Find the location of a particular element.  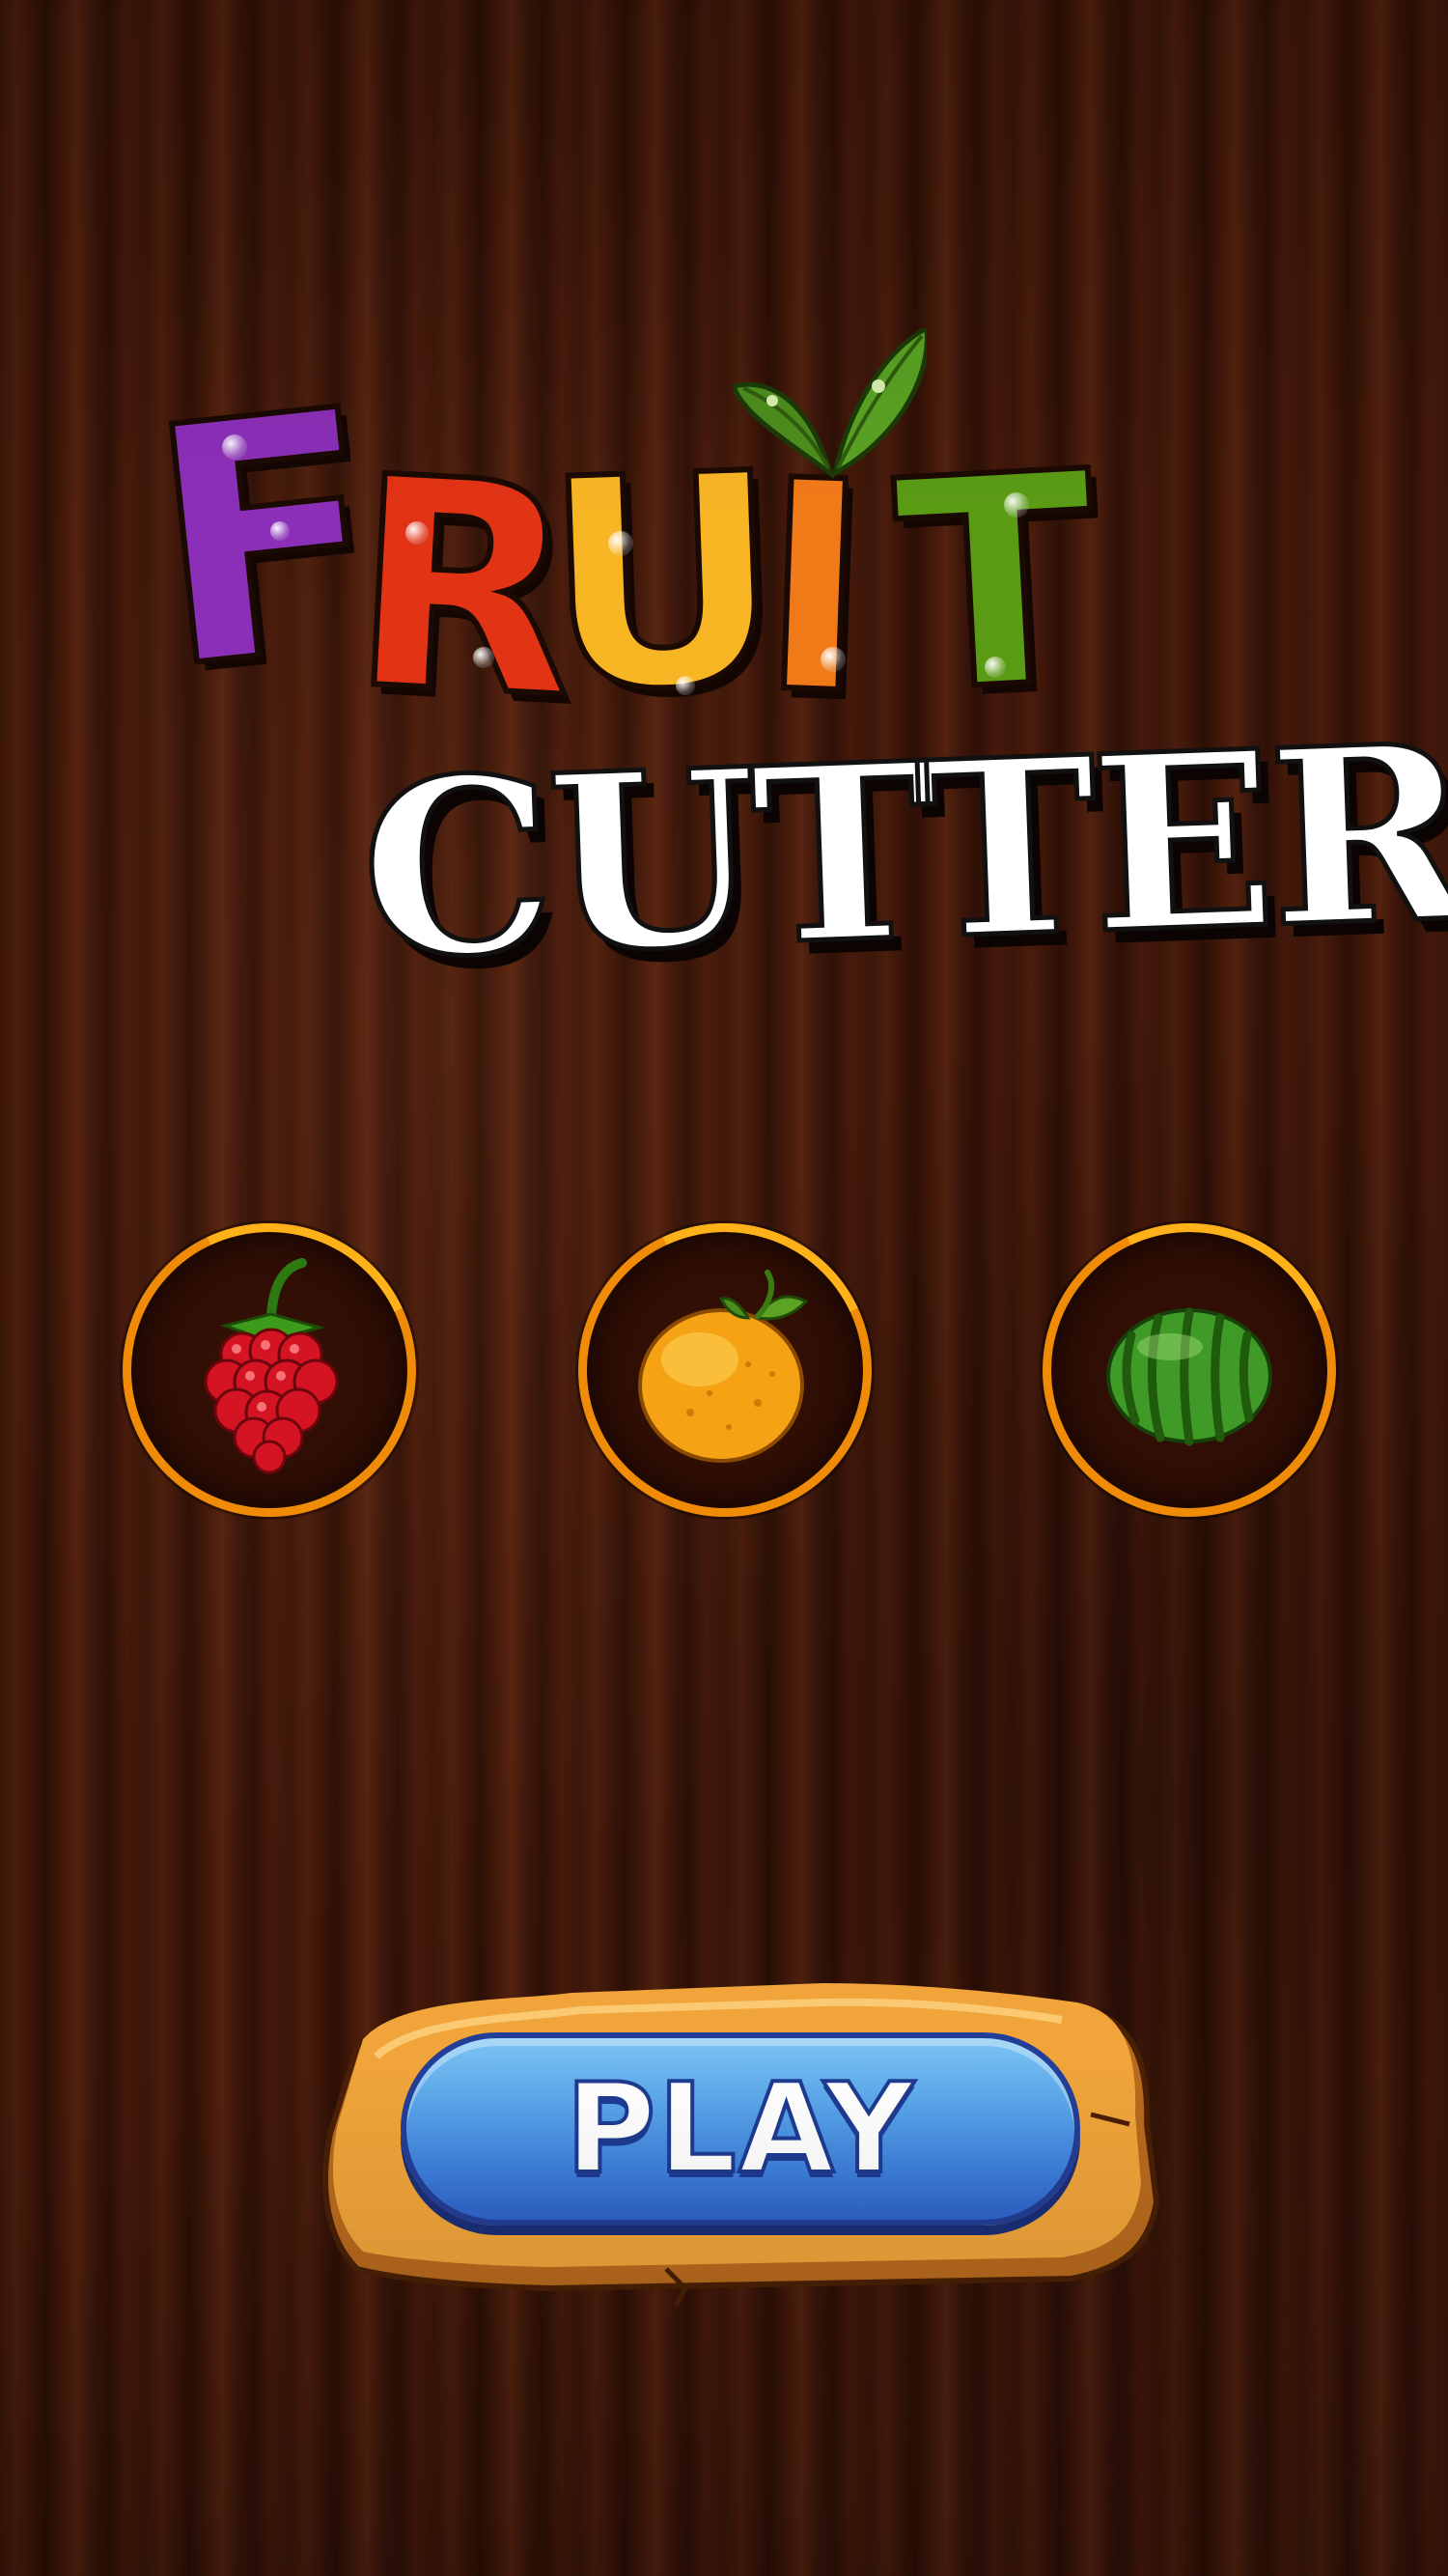

fruit-option-raspberry is located at coordinates (270, 1370).